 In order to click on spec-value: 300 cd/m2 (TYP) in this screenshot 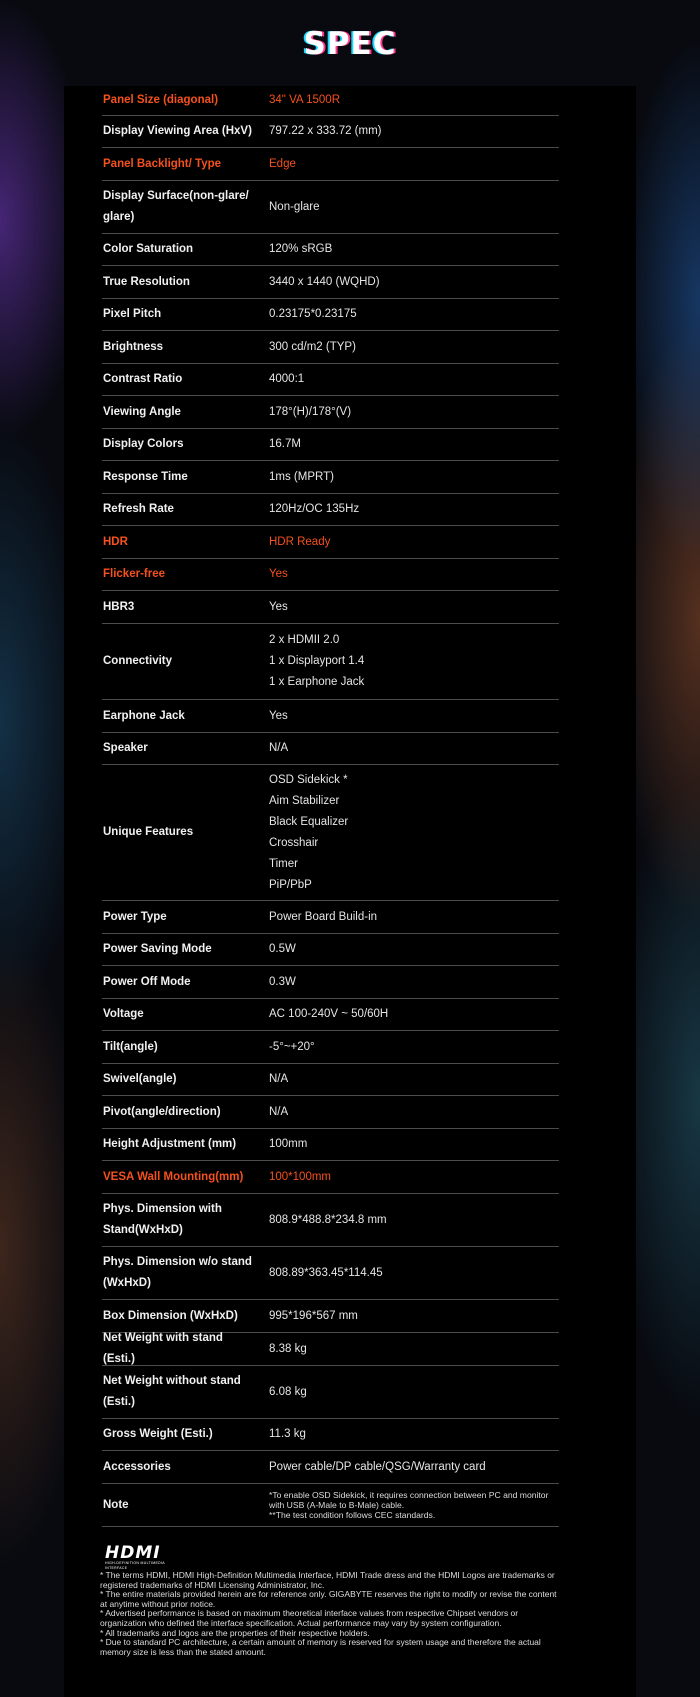, I will do `click(312, 346)`.